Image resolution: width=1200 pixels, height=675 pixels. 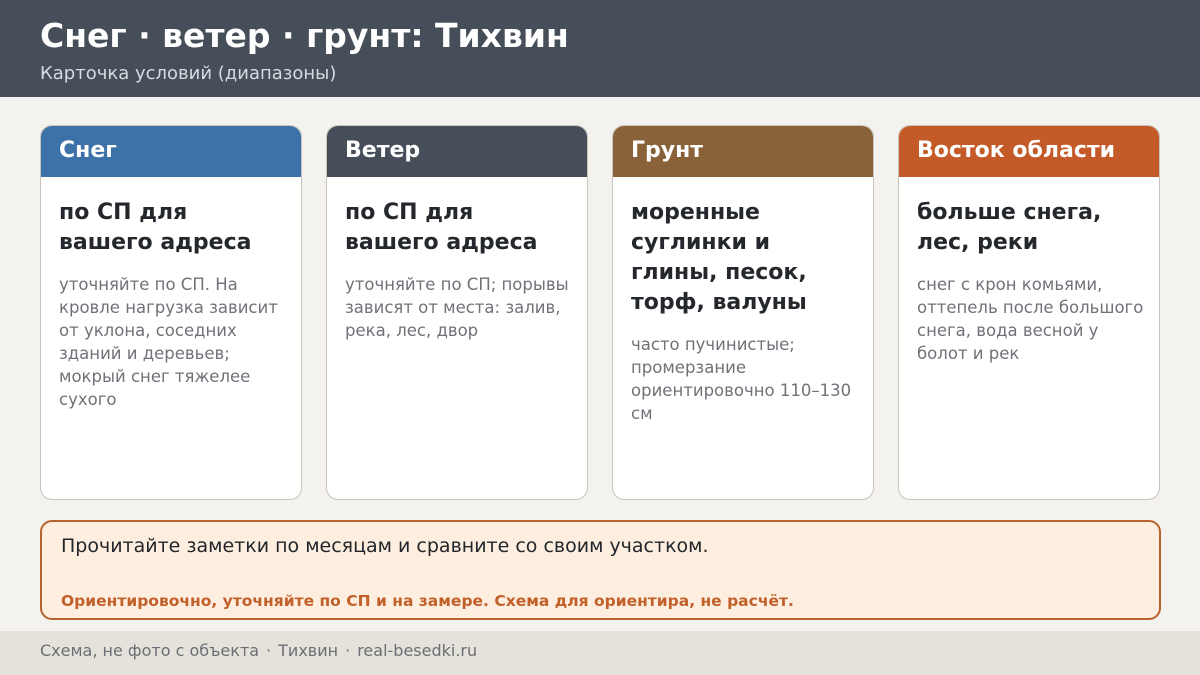 I want to click on card-snow-header: Снег, so click(x=171, y=151).